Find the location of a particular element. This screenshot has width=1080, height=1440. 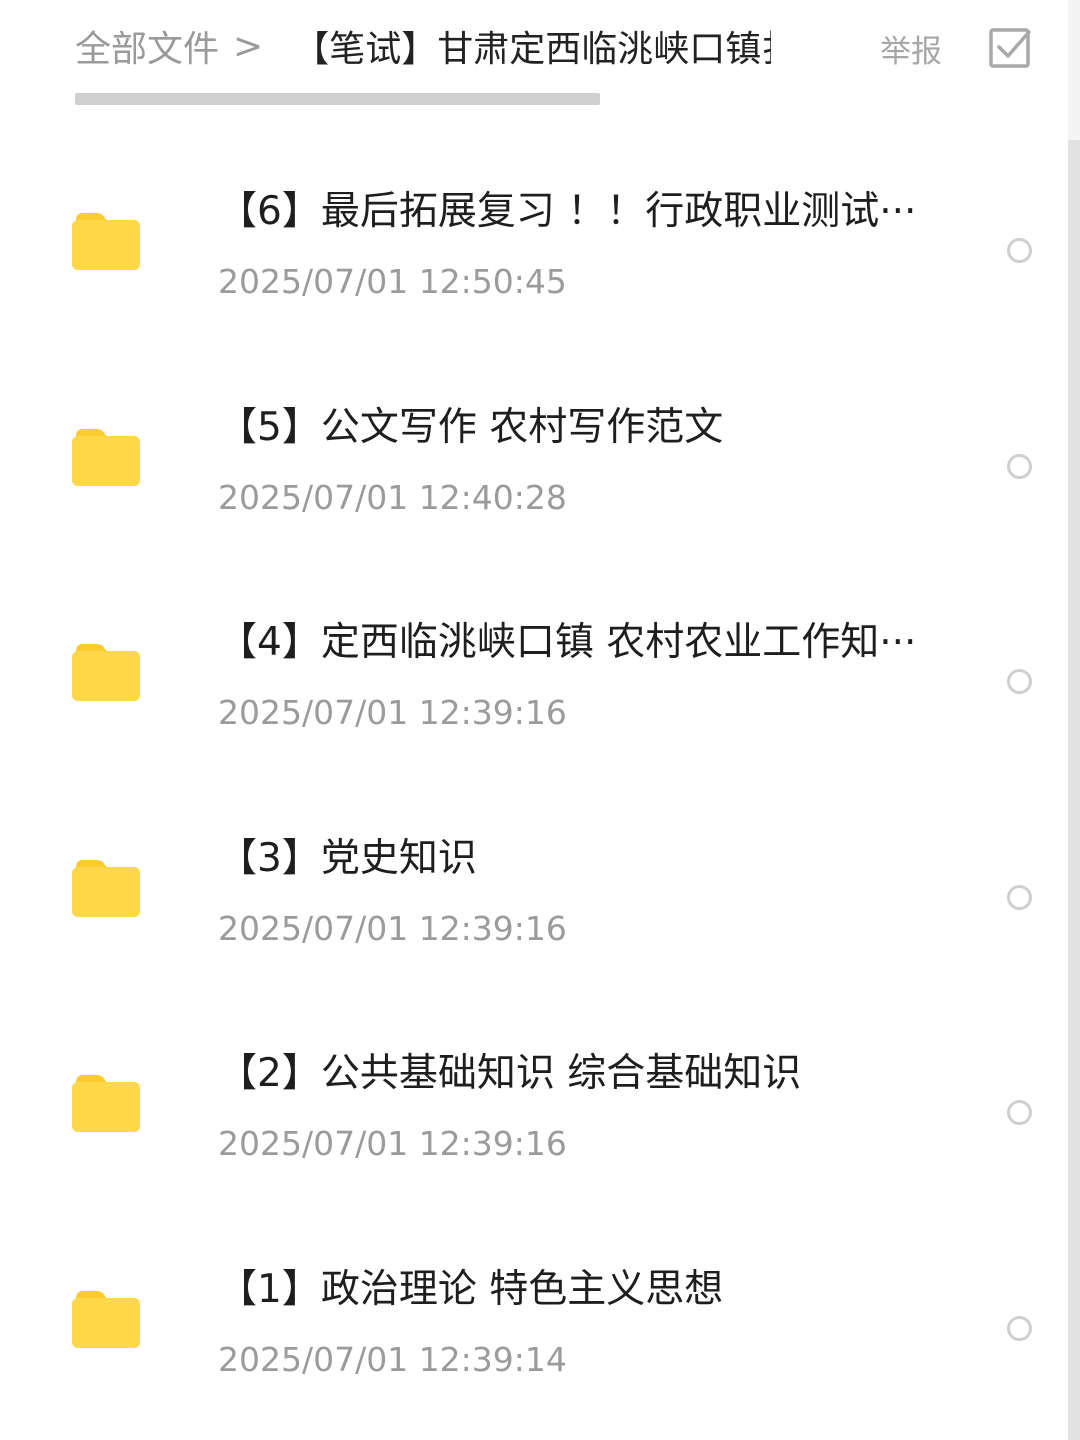

file-row: 【1】政治理论 特色主义思想 2025/07/01 12:39:14 is located at coordinates (534, 1326).